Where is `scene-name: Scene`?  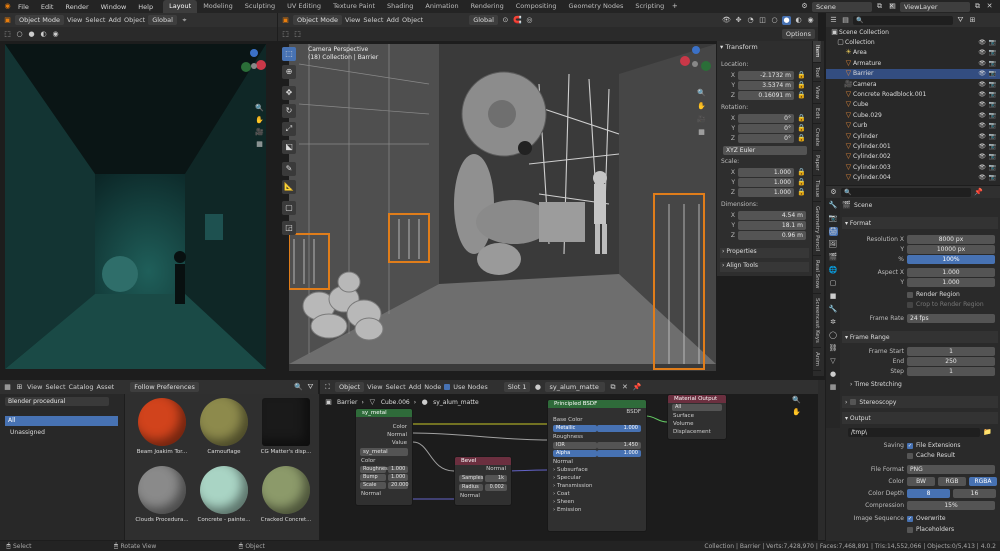
scene-name: Scene is located at coordinates (842, 6).